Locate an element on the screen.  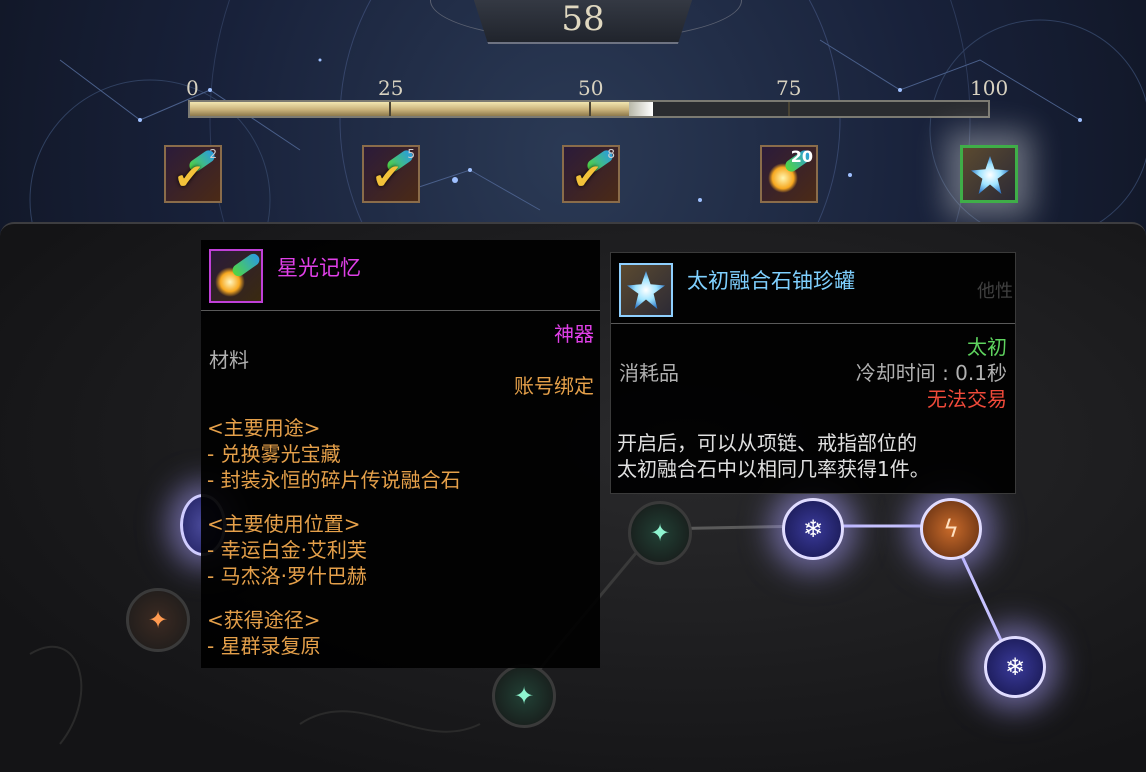
item-title: 太初融合石铀珍罐 is located at coordinates (771, 281).